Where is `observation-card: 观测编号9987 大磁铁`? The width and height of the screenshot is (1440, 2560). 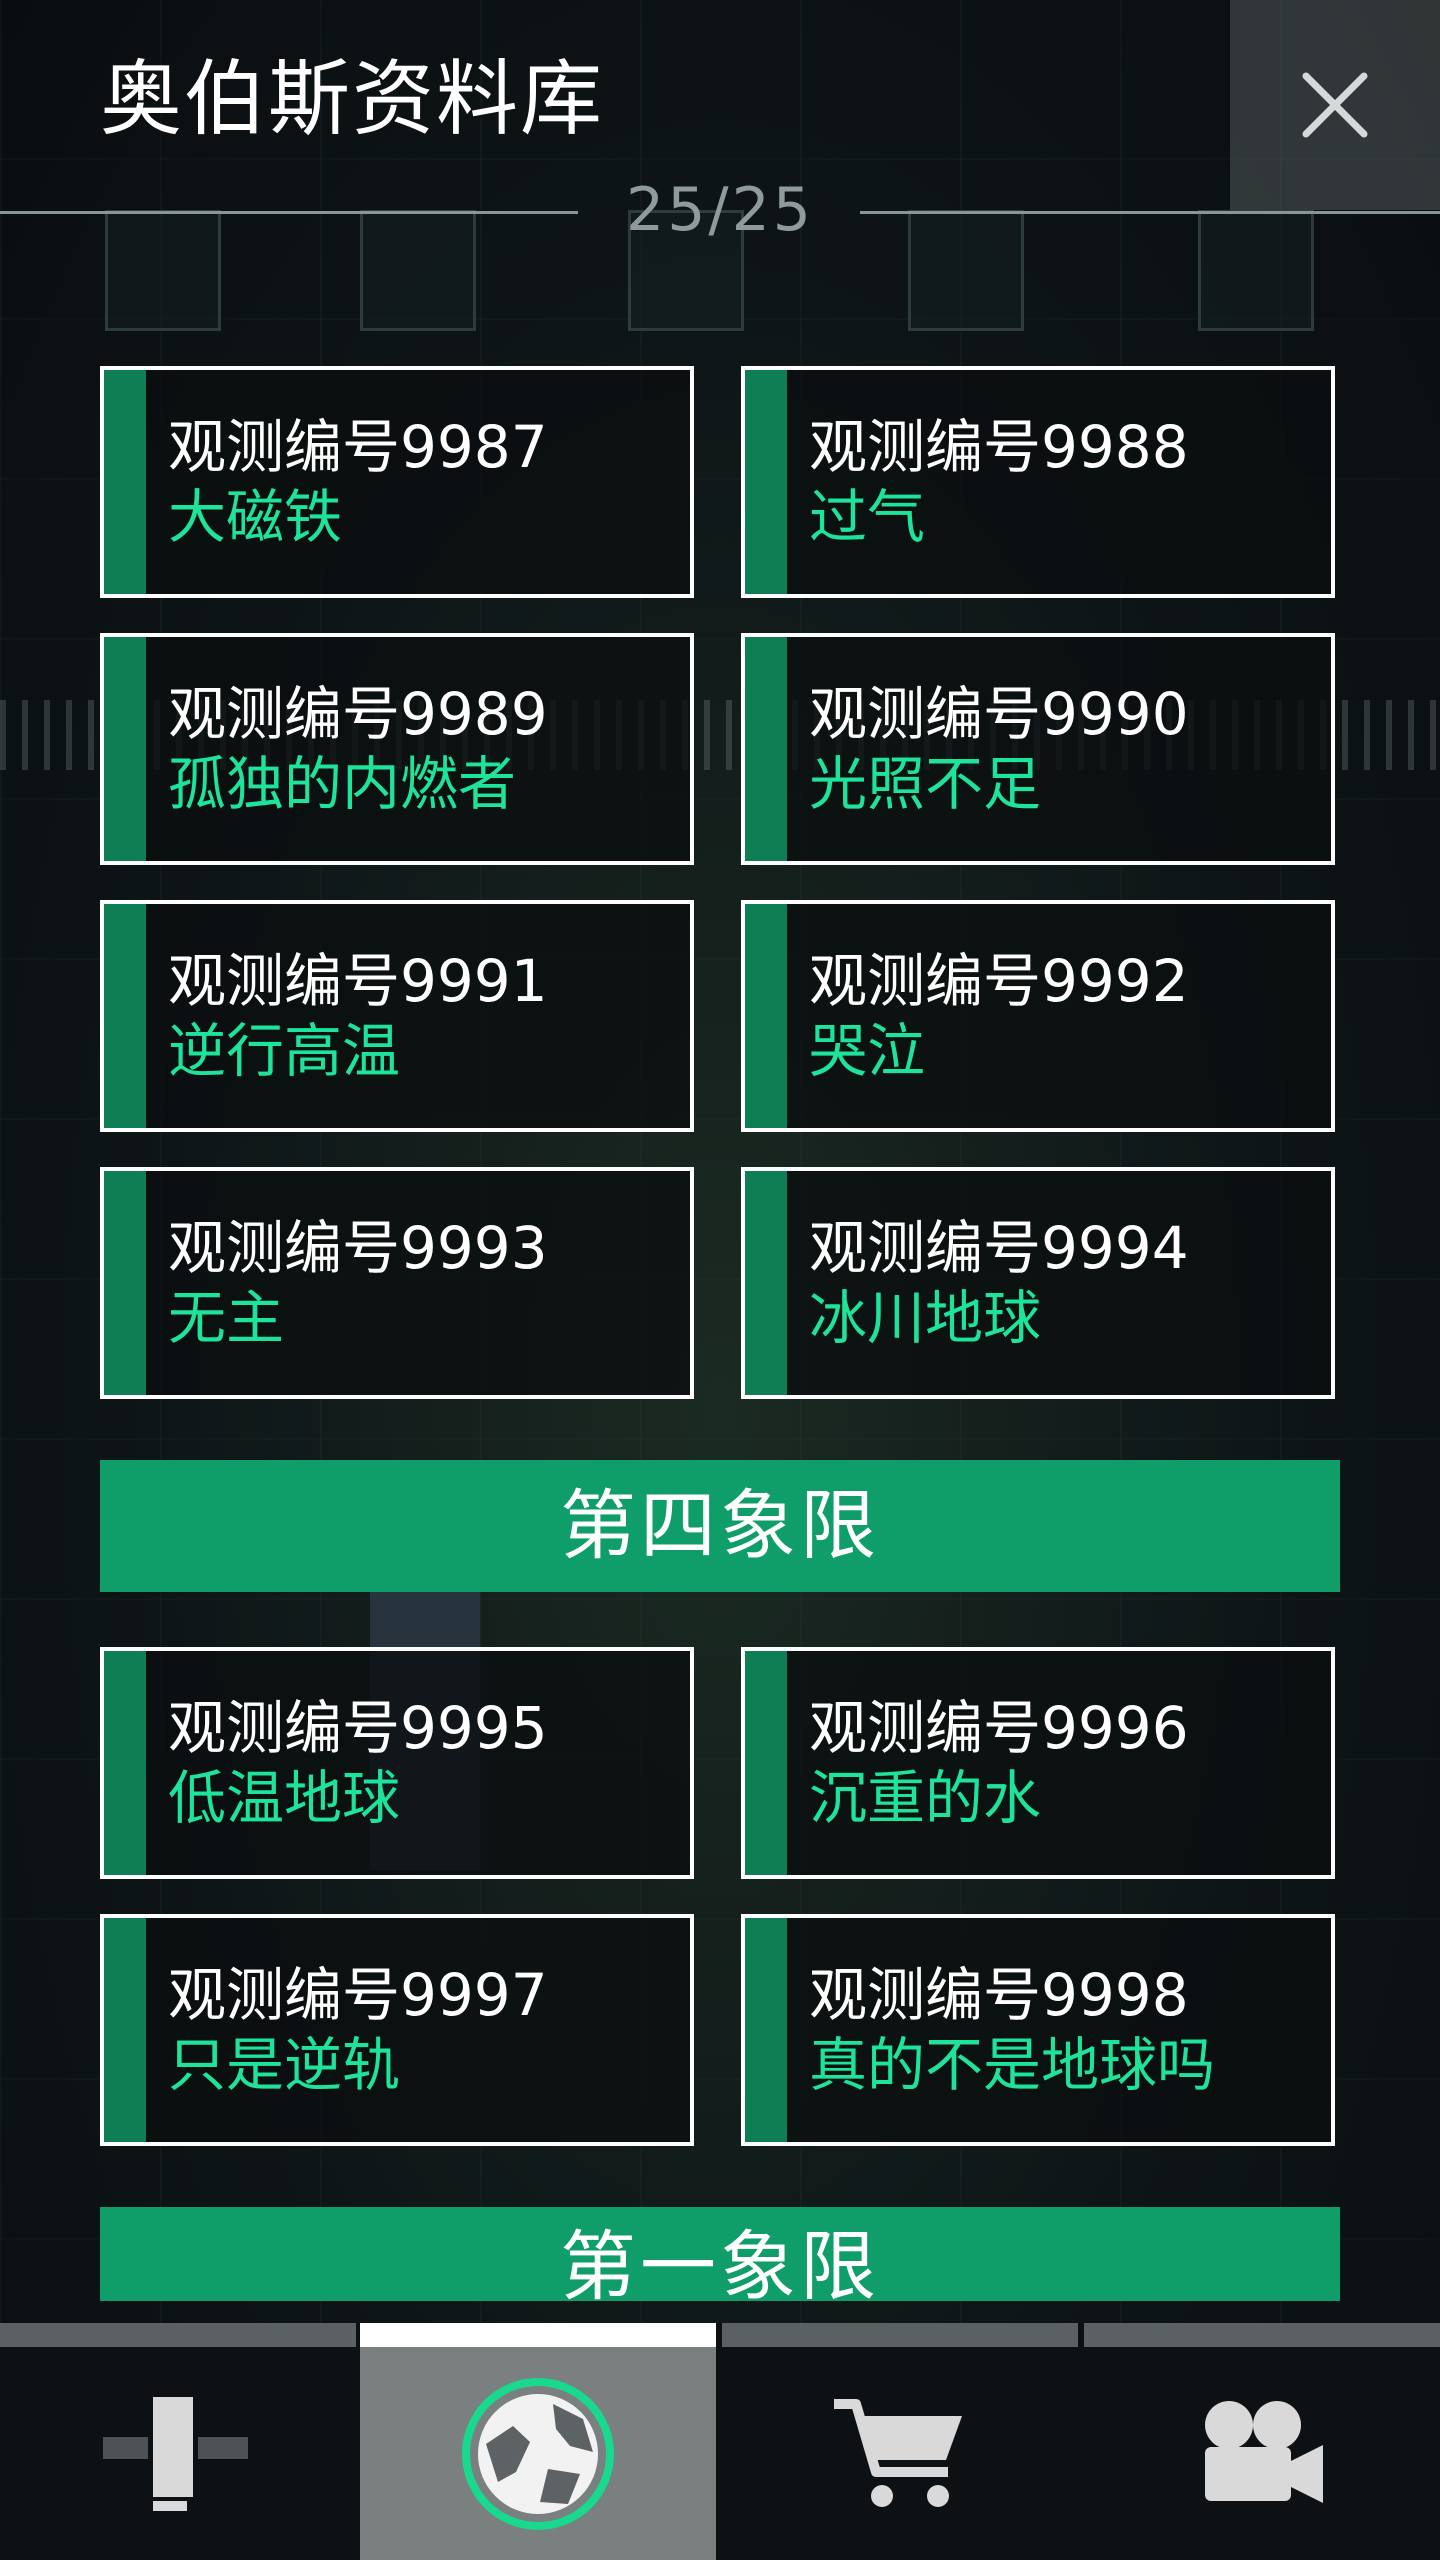
observation-card: 观测编号9987 大磁铁 is located at coordinates (397, 482).